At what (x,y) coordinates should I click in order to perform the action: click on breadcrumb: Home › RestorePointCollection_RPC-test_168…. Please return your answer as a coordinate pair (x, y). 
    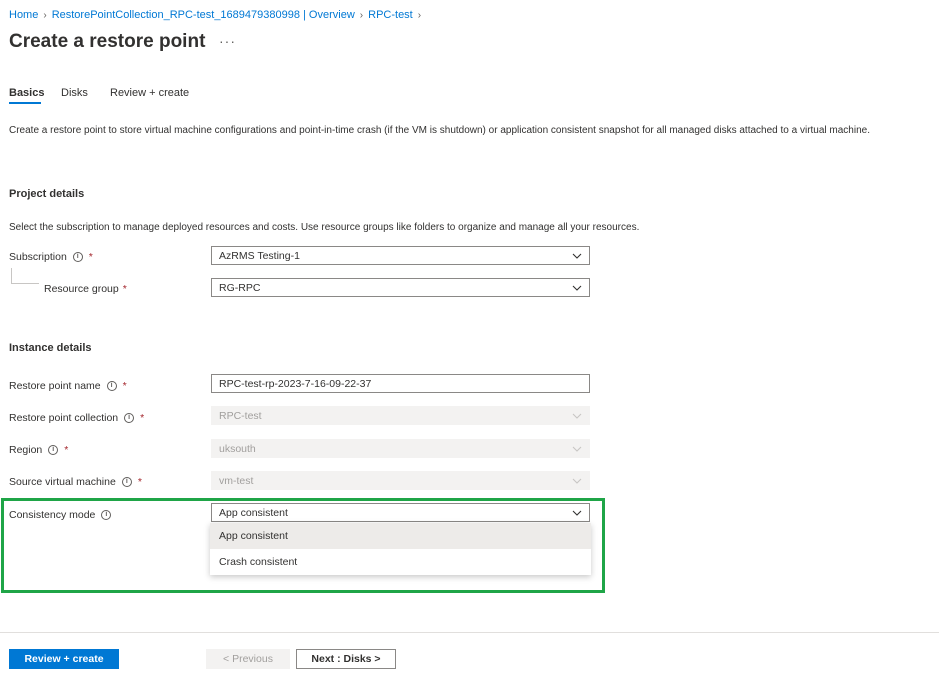
    Looking at the image, I should click on (217, 15).